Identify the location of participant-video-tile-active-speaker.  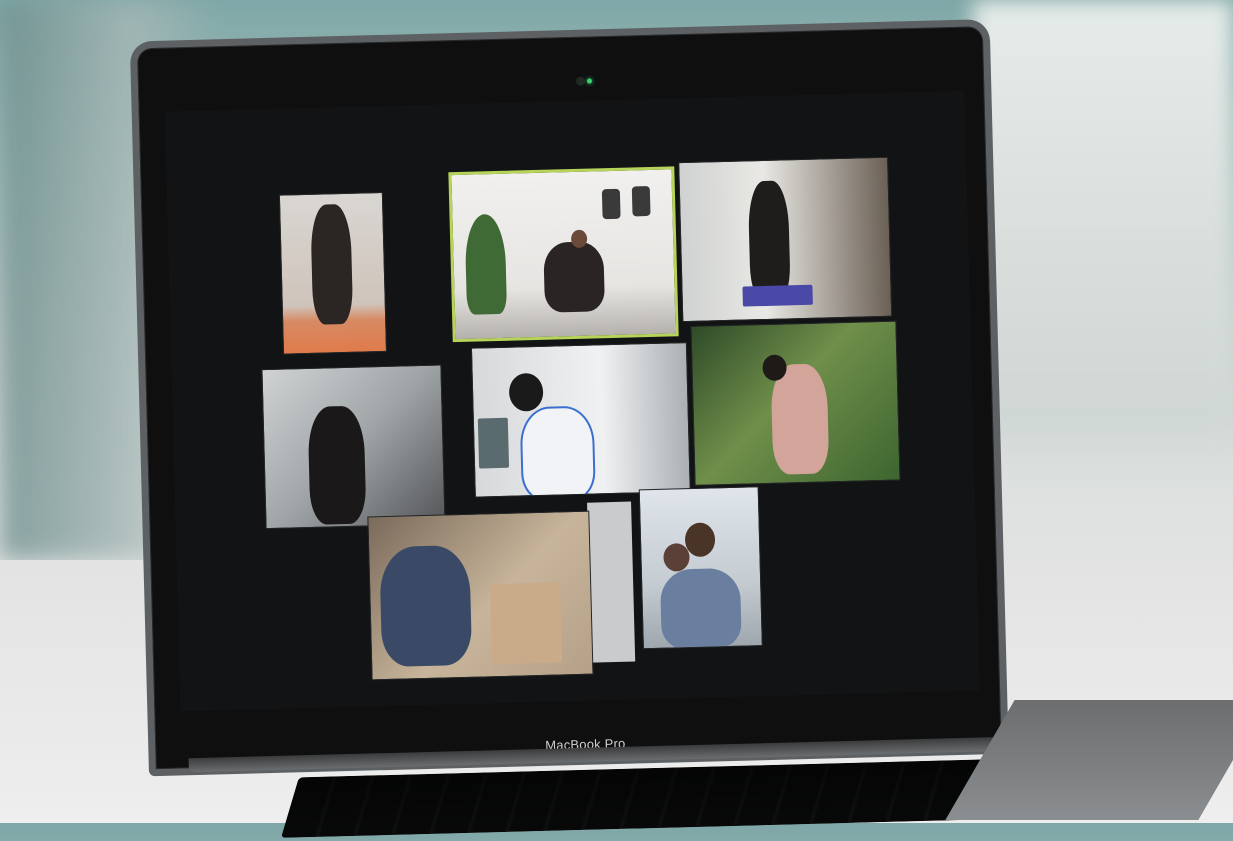
(563, 254).